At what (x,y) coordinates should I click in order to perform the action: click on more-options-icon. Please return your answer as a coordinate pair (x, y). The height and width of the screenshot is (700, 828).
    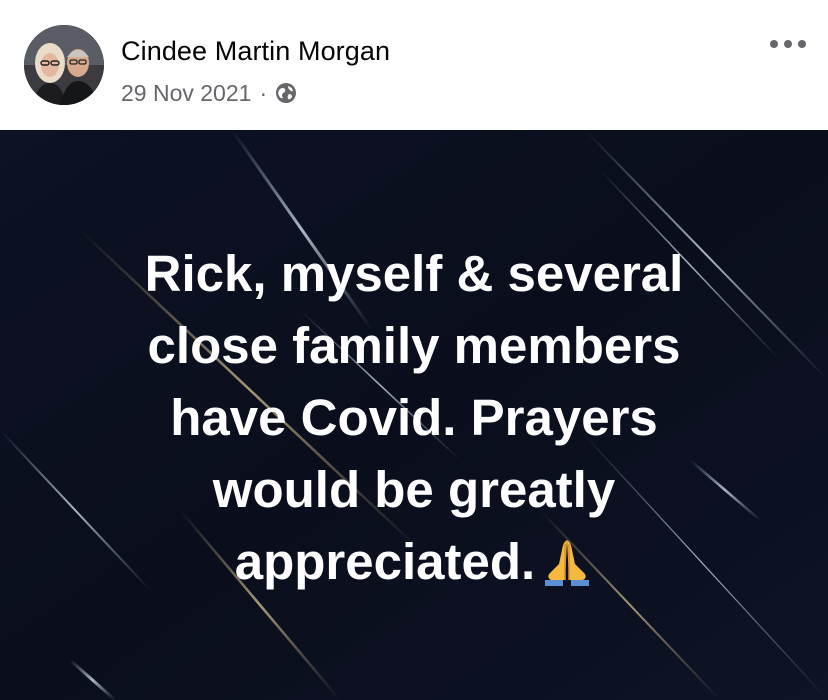
    Looking at the image, I should click on (788, 44).